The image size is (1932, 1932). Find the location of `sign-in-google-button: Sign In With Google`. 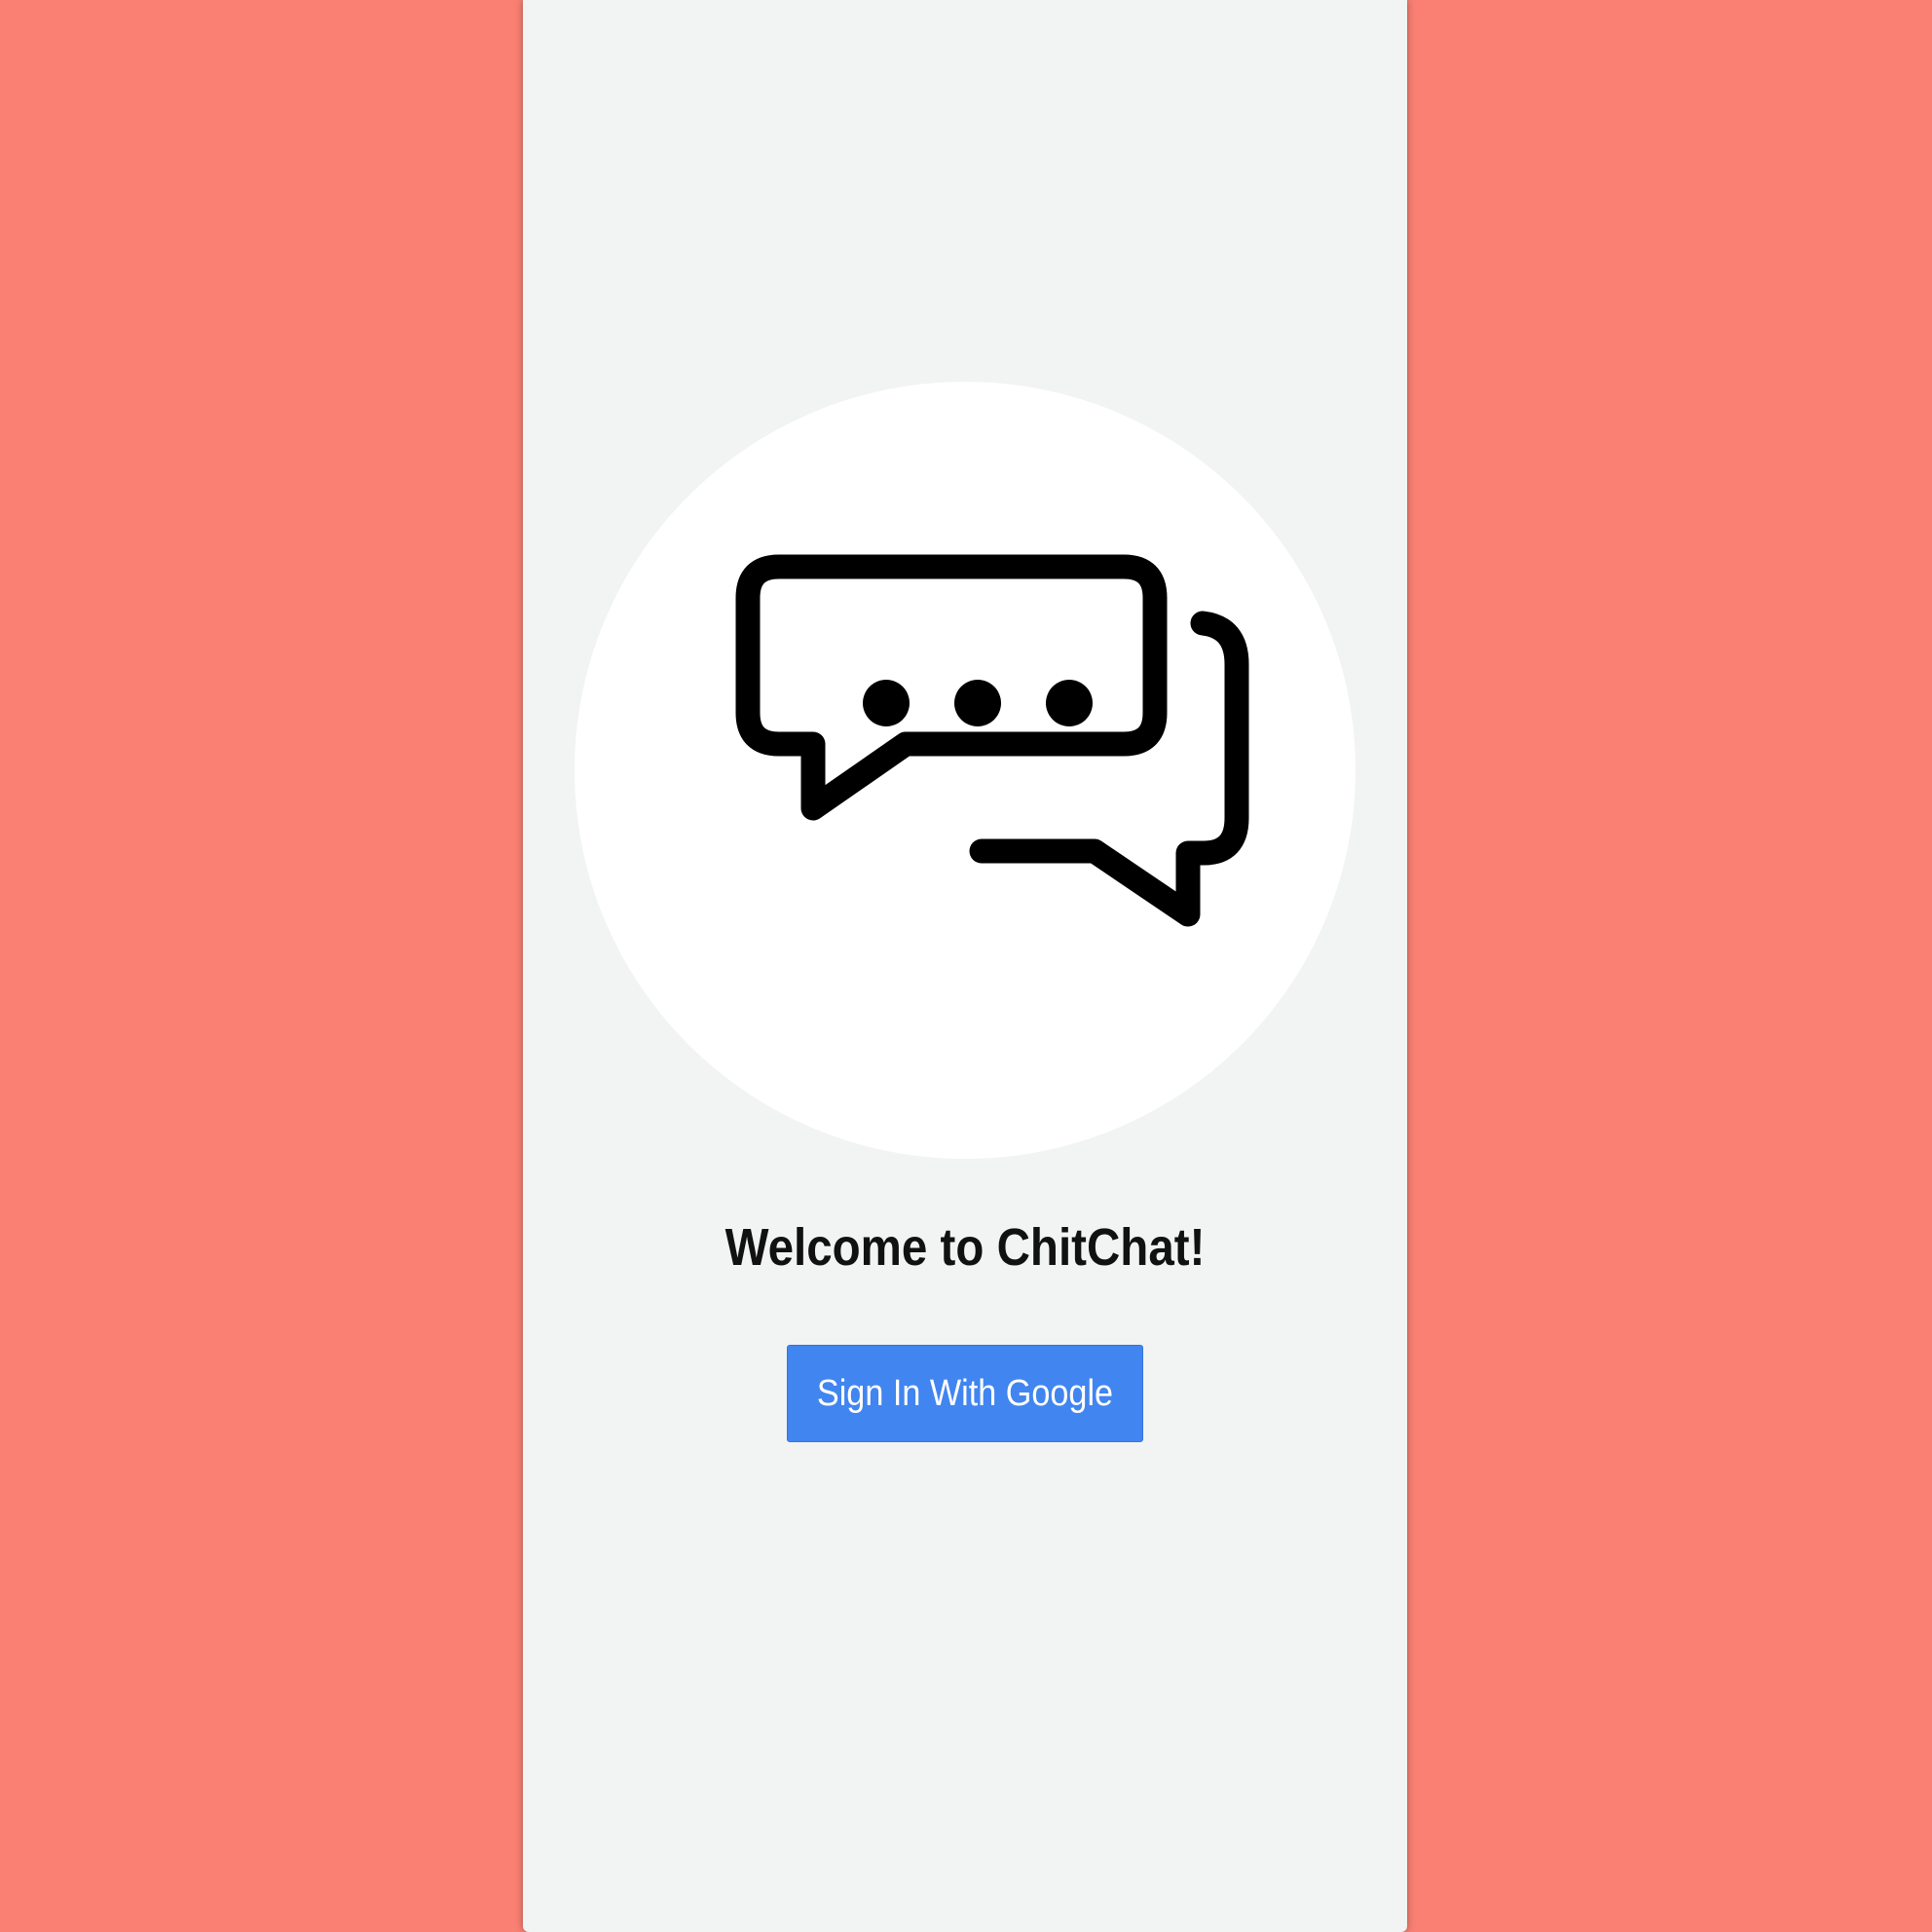

sign-in-google-button: Sign In With Google is located at coordinates (965, 1394).